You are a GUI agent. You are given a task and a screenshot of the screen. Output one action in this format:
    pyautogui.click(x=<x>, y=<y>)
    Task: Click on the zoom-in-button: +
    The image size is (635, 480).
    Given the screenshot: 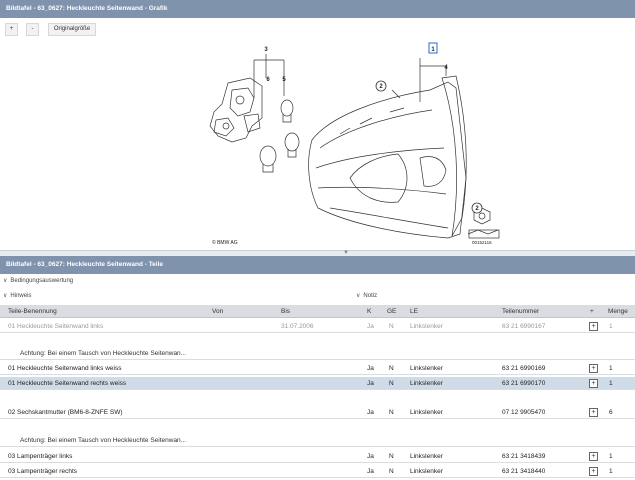 What is the action you would take?
    pyautogui.click(x=11, y=29)
    